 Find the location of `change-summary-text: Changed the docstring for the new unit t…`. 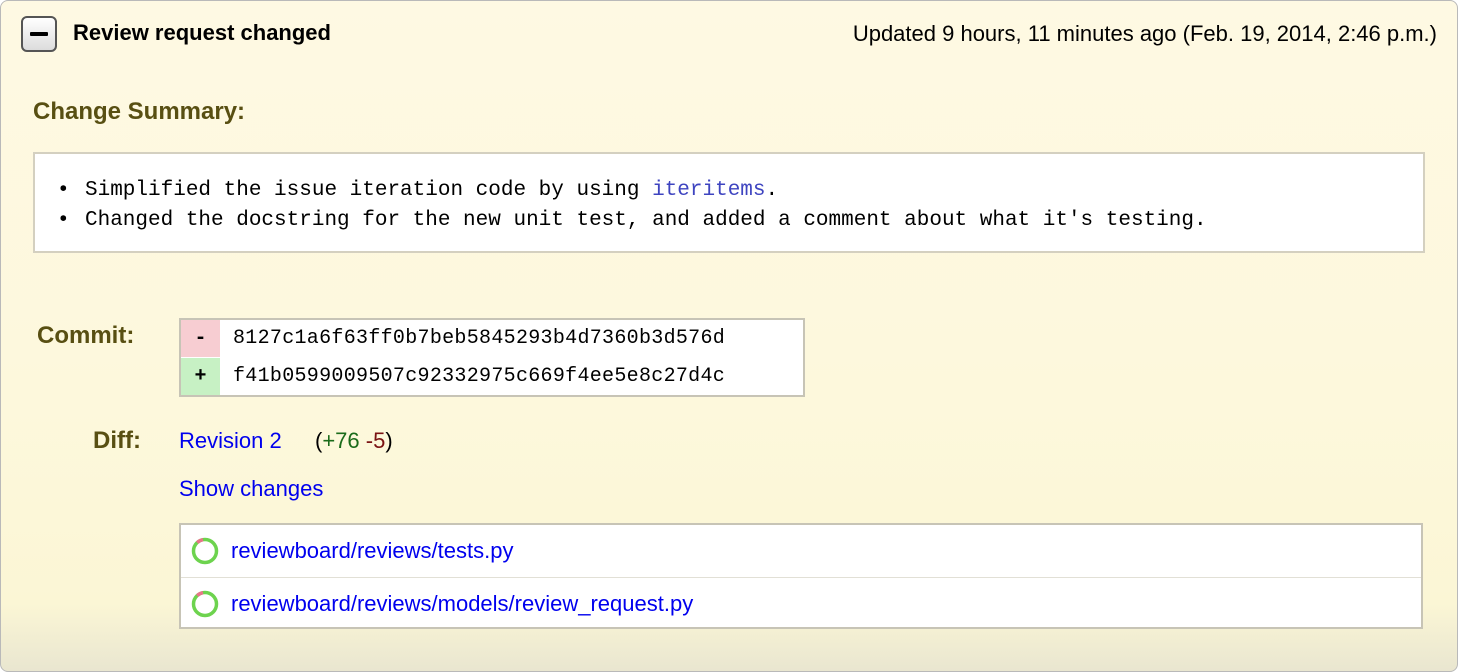

change-summary-text: Changed the docstring for the new unit t… is located at coordinates (646, 220).